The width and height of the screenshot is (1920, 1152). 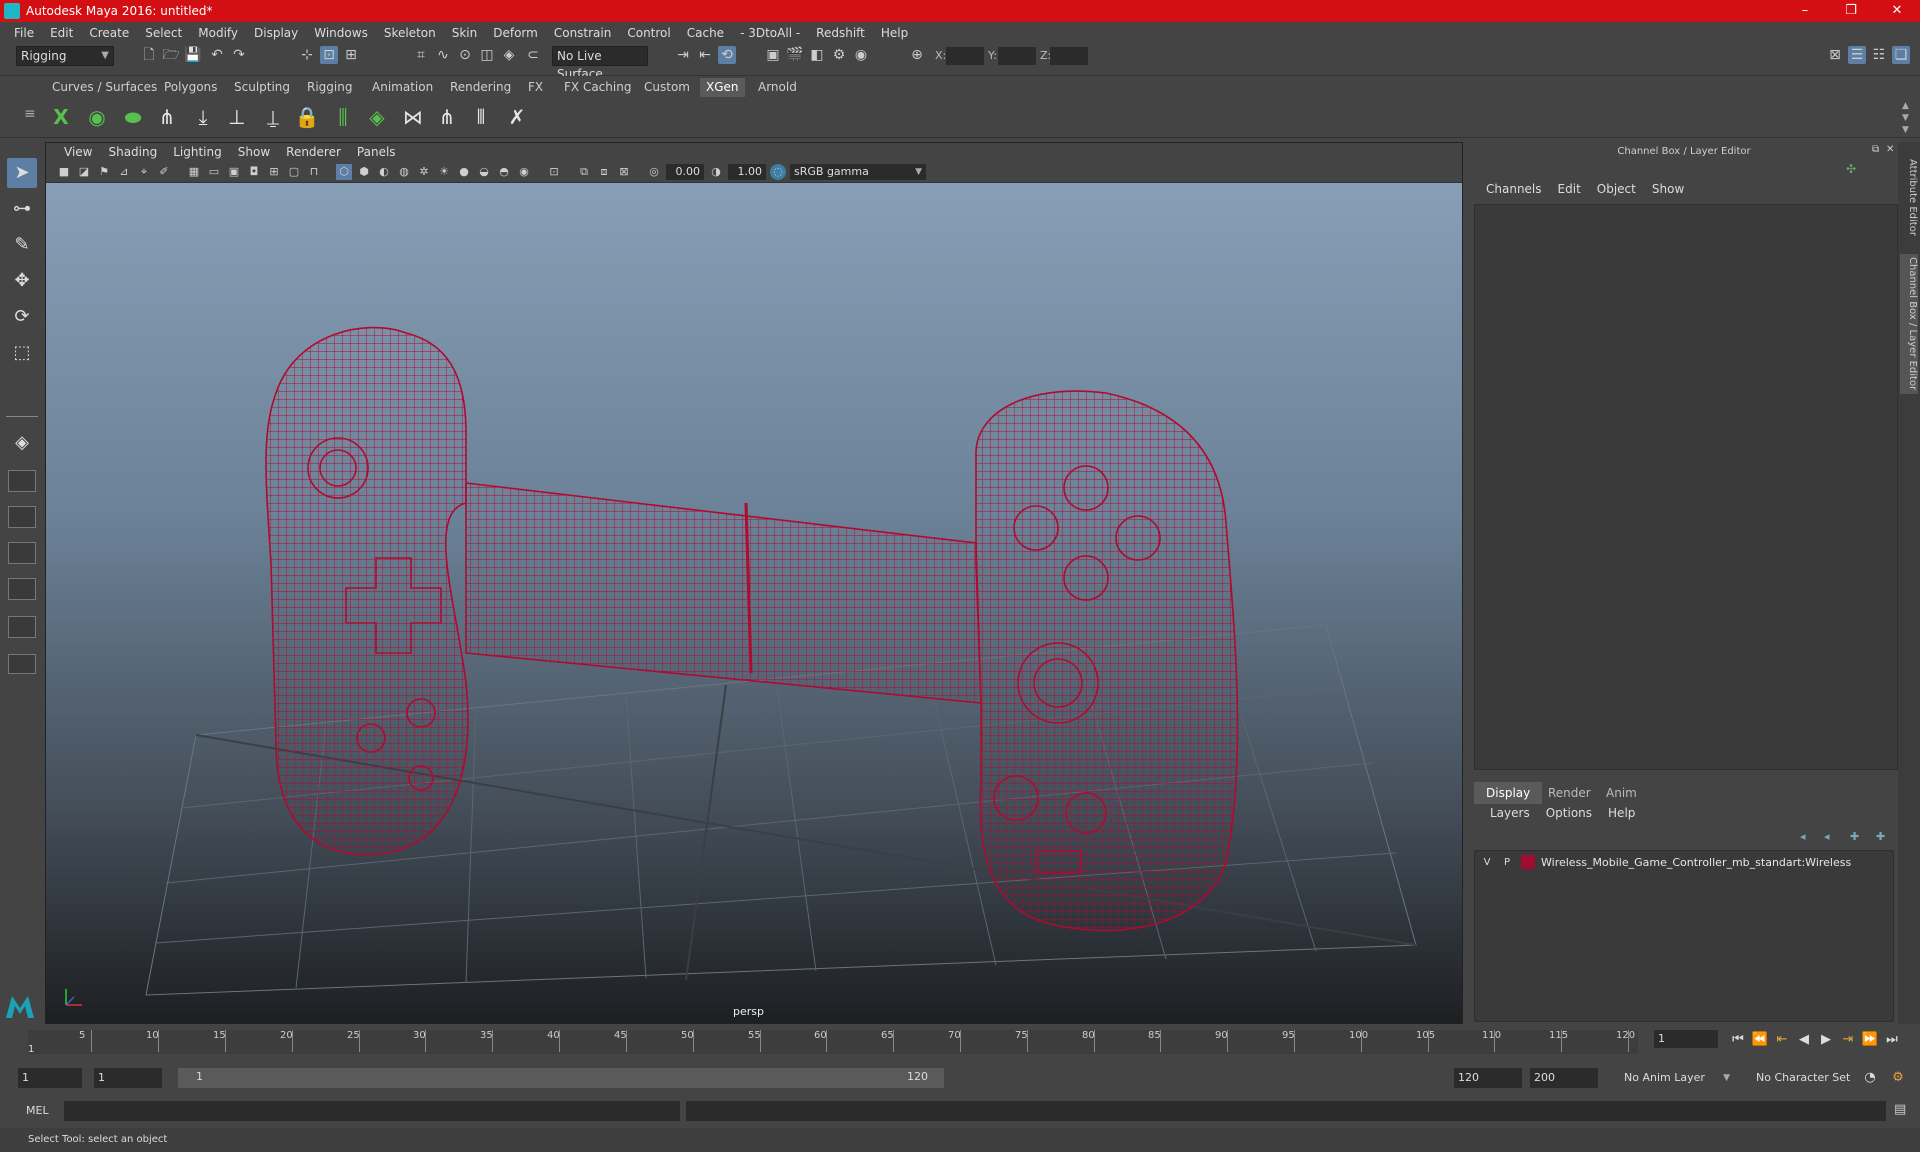 What do you see at coordinates (597, 87) in the screenshot?
I see `tab-fx-caching: FX Caching` at bounding box center [597, 87].